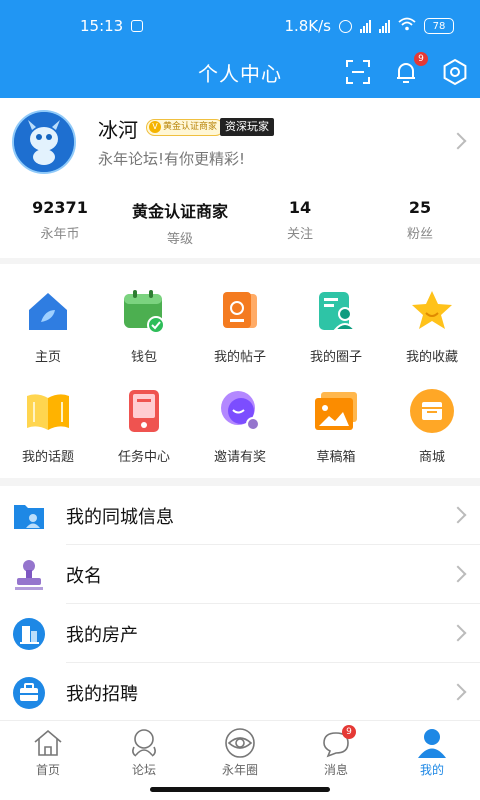 This screenshot has height=800, width=480. What do you see at coordinates (240, 574) in the screenshot?
I see `list-item-rename: 改名` at bounding box center [240, 574].